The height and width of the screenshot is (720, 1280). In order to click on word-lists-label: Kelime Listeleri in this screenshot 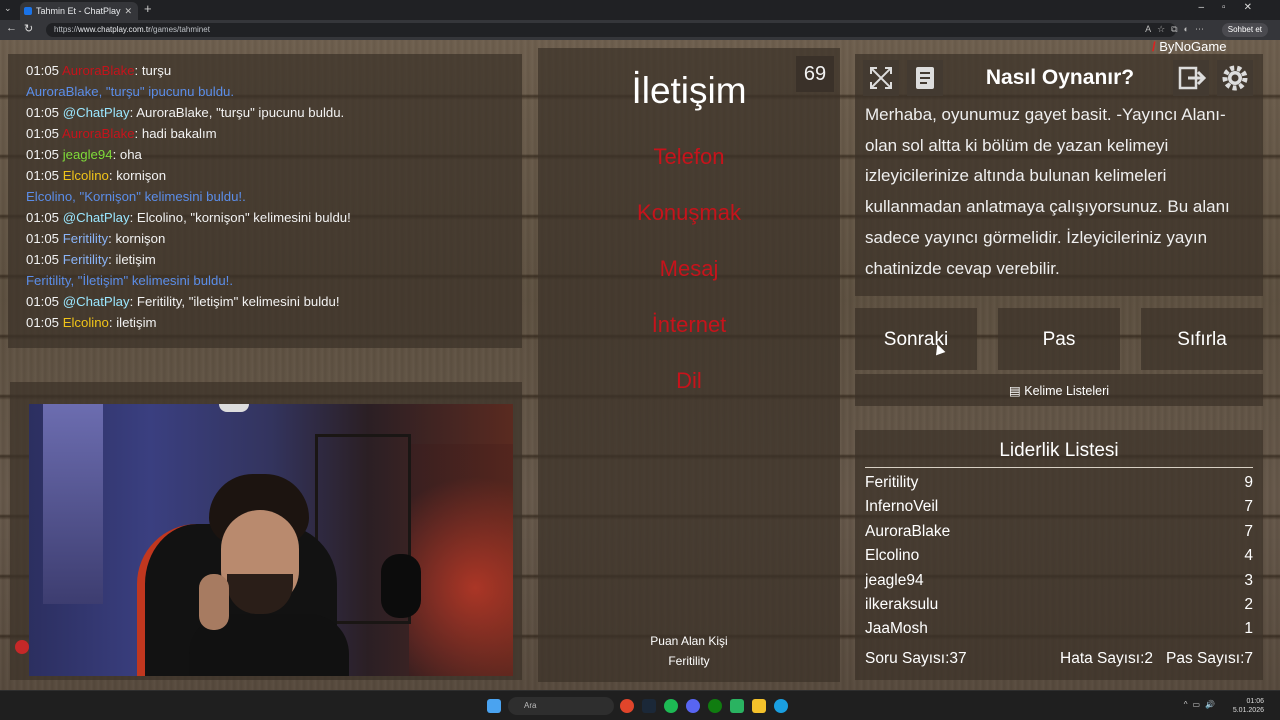, I will do `click(1067, 391)`.